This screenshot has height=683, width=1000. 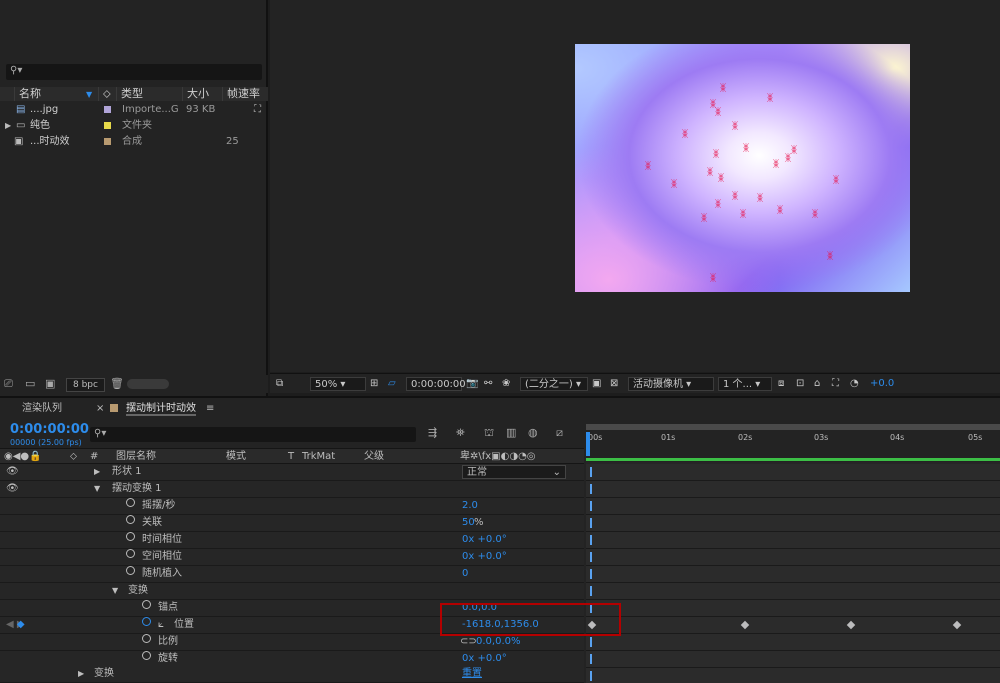 I want to click on bpc-button: 8 bpc, so click(x=85, y=385).